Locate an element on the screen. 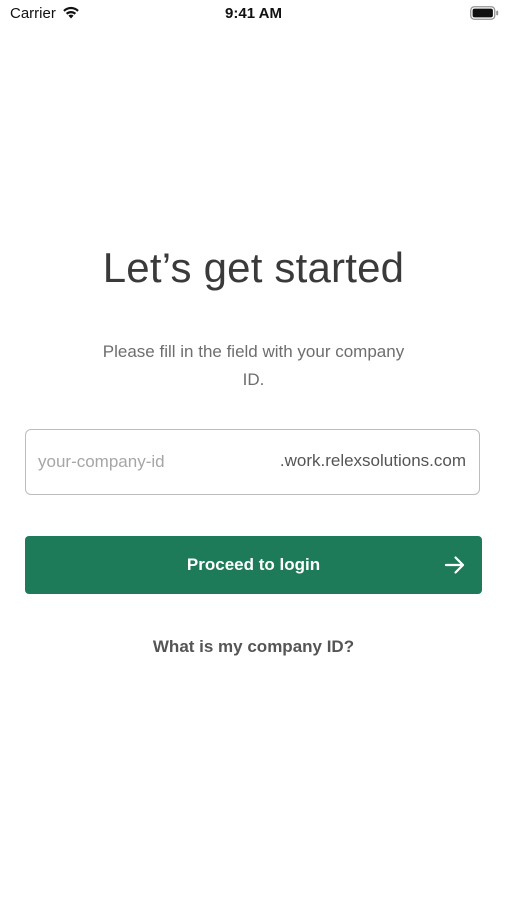 The height and width of the screenshot is (900, 507). company-id-help-link: What is my company ID? is located at coordinates (253, 647).